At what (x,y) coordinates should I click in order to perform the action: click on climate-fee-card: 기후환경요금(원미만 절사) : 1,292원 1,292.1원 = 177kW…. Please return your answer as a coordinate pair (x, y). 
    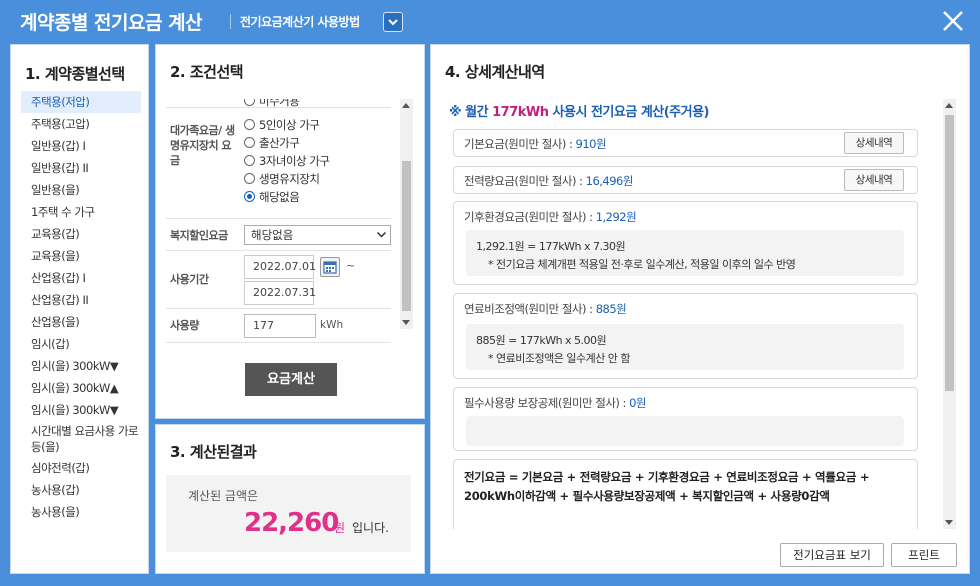
    Looking at the image, I should click on (685, 243).